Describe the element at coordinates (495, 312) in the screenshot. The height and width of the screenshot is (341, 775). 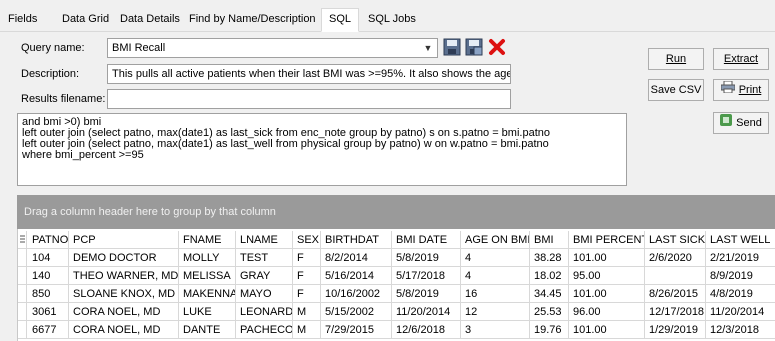
I see `cell-age-on-bmi: 12` at that location.